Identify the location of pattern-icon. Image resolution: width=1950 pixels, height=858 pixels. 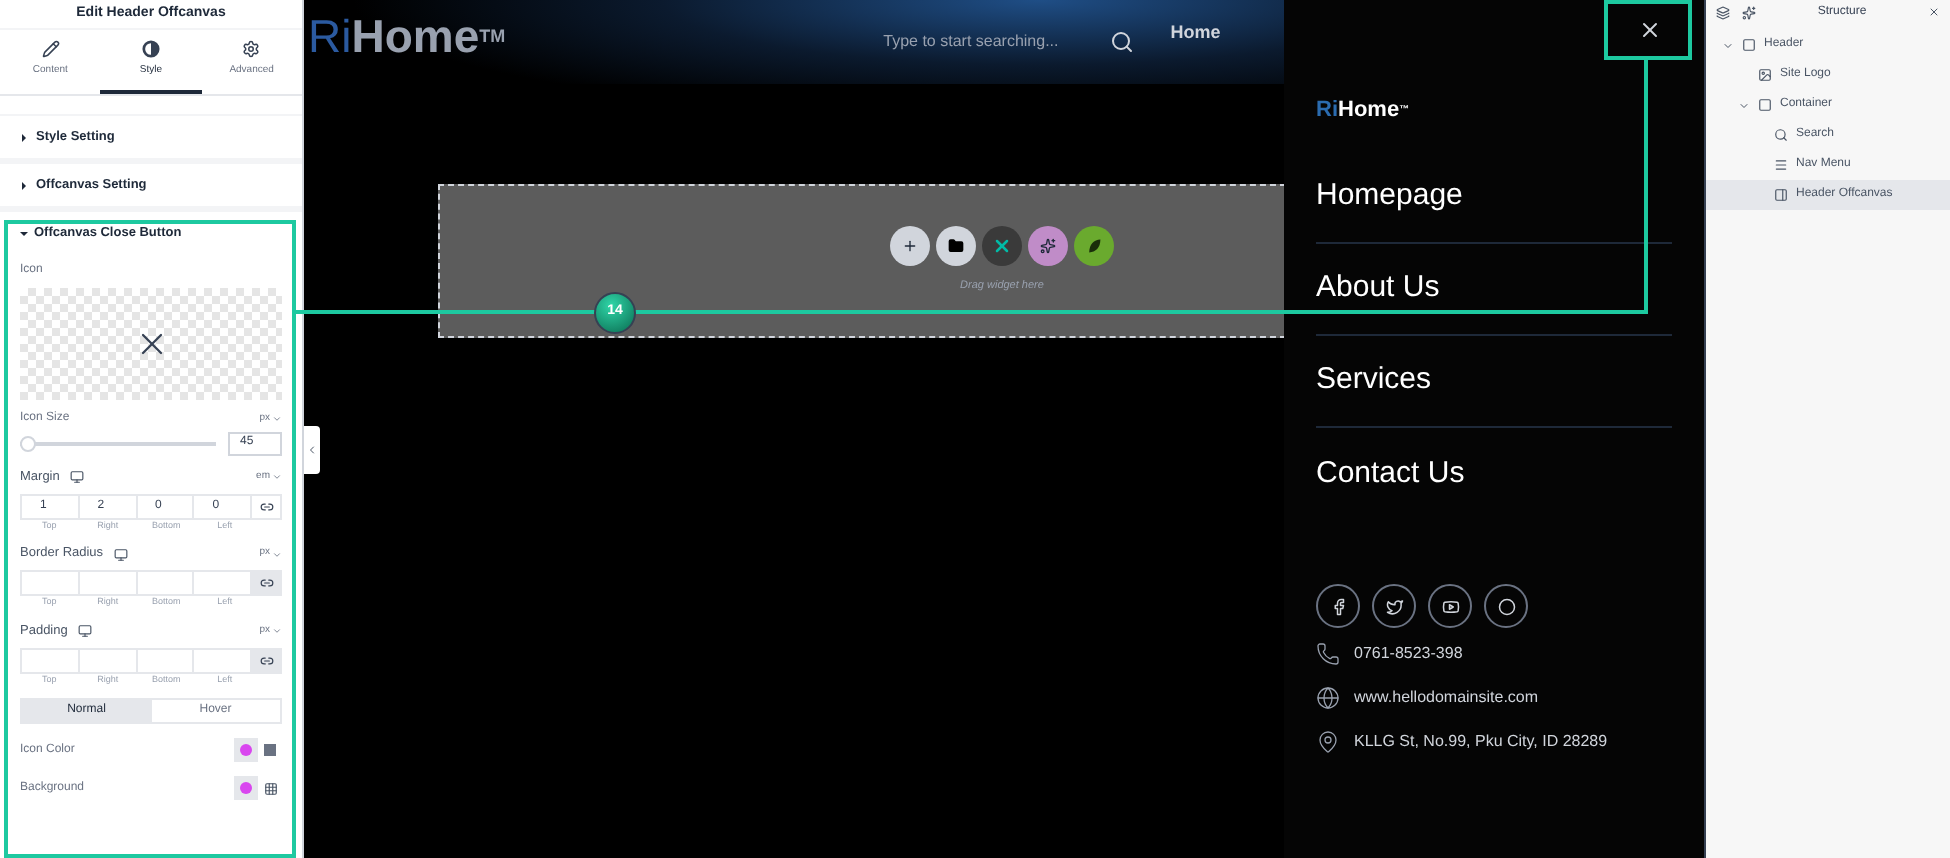
(270, 788).